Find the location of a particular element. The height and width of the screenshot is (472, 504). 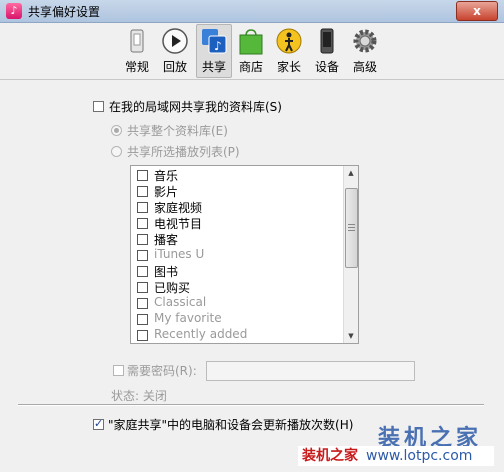

tab-playback: 回放 is located at coordinates (175, 51).